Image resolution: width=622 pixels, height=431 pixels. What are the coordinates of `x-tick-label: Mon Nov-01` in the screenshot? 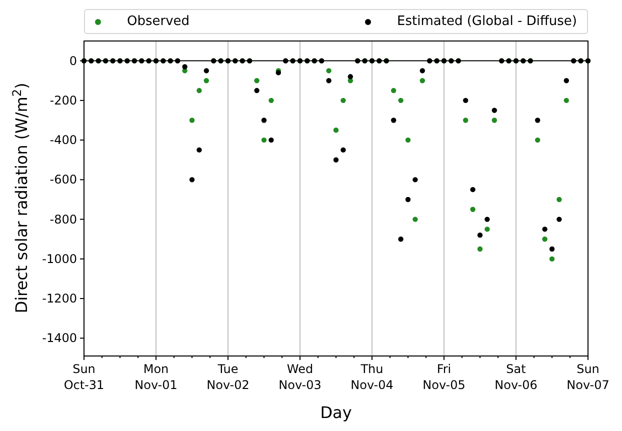 It's located at (156, 377).